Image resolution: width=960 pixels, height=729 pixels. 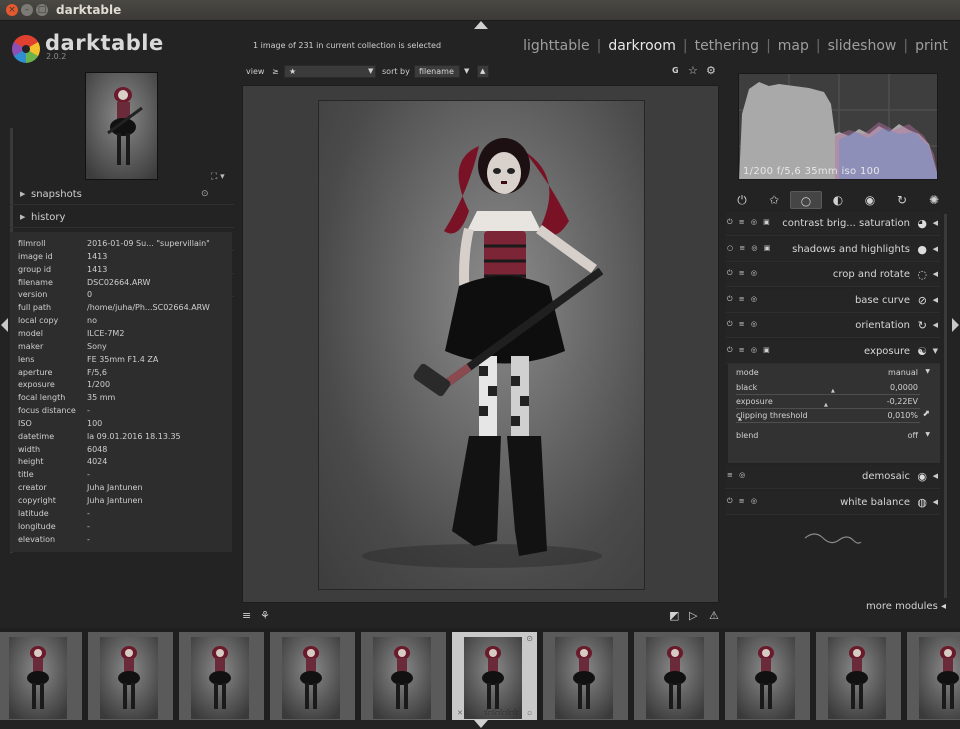 I want to click on power-icon: ⏻, so click(x=742, y=200).